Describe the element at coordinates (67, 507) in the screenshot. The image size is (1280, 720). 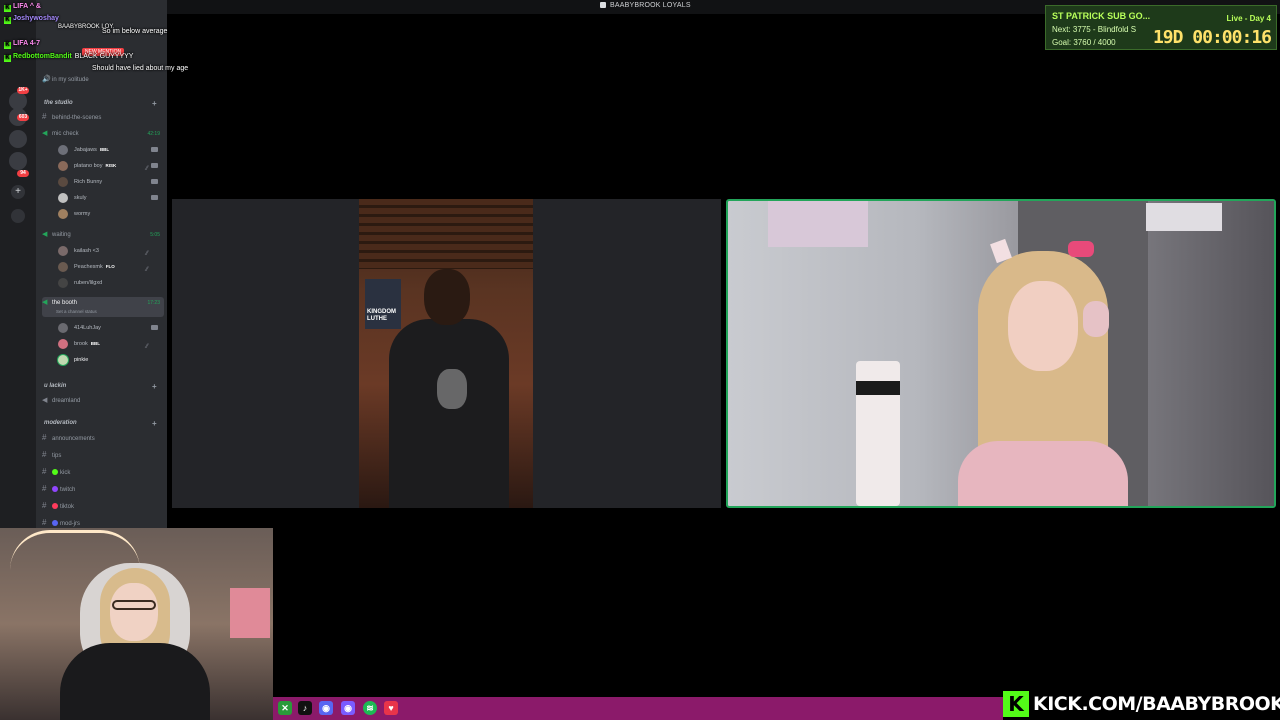
I see `channel-label: tiktok` at that location.